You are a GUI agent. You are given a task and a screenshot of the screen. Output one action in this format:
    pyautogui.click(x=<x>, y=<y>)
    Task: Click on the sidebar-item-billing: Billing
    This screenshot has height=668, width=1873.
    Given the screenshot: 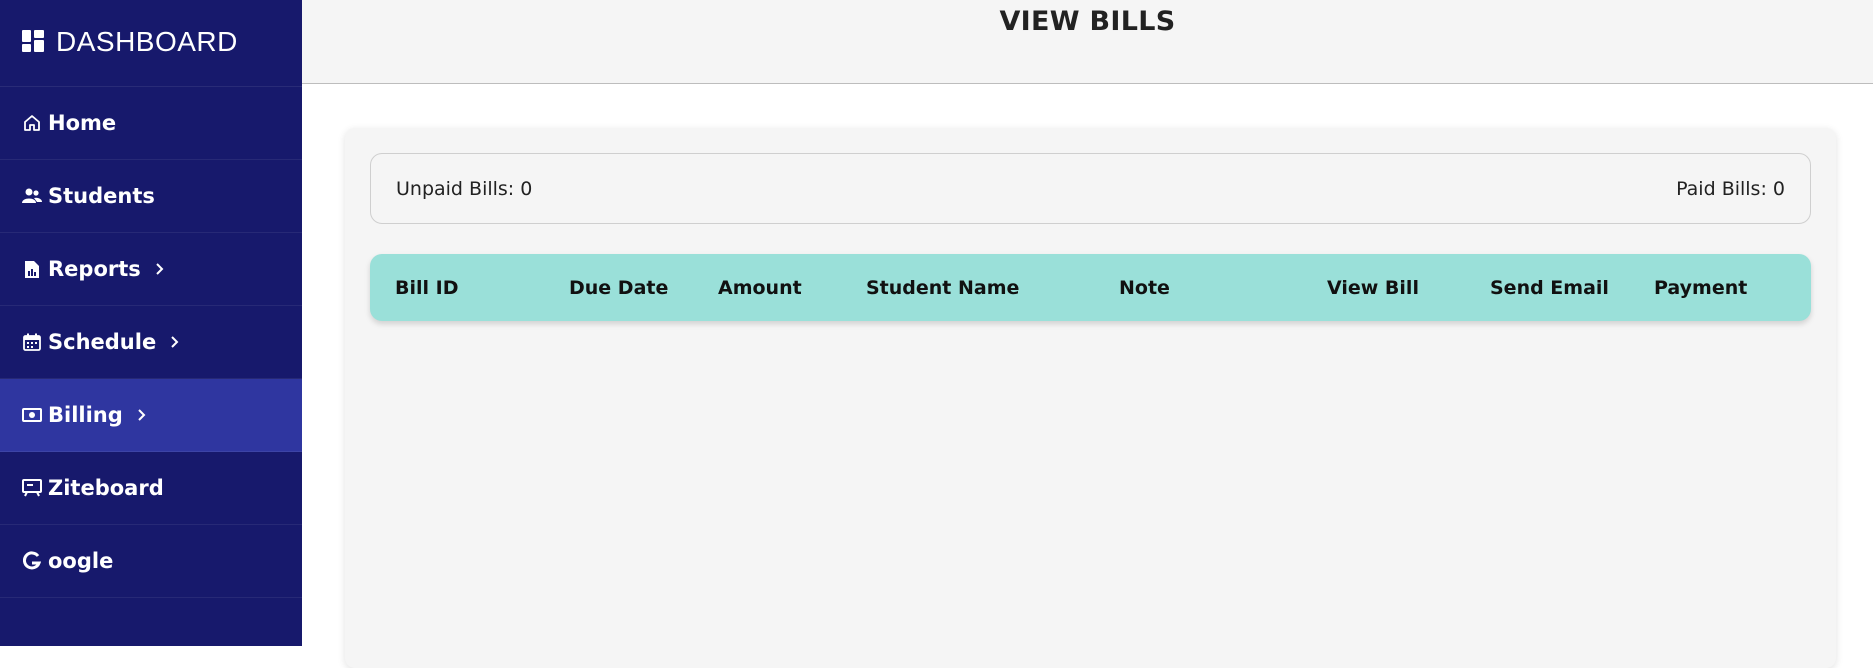 What is the action you would take?
    pyautogui.click(x=151, y=415)
    